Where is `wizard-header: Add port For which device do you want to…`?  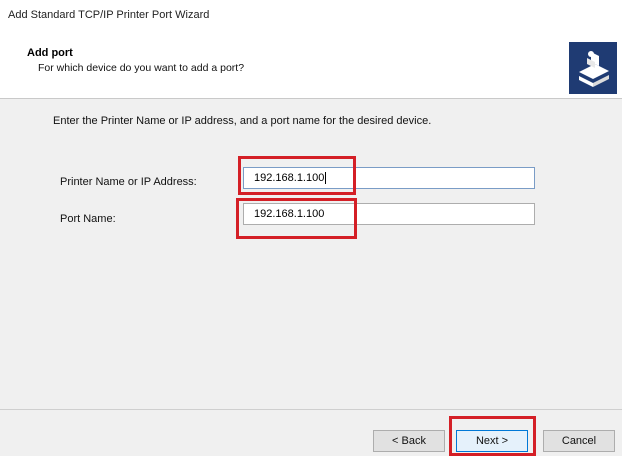
wizard-header: Add port For which device do you want to… is located at coordinates (311, 66).